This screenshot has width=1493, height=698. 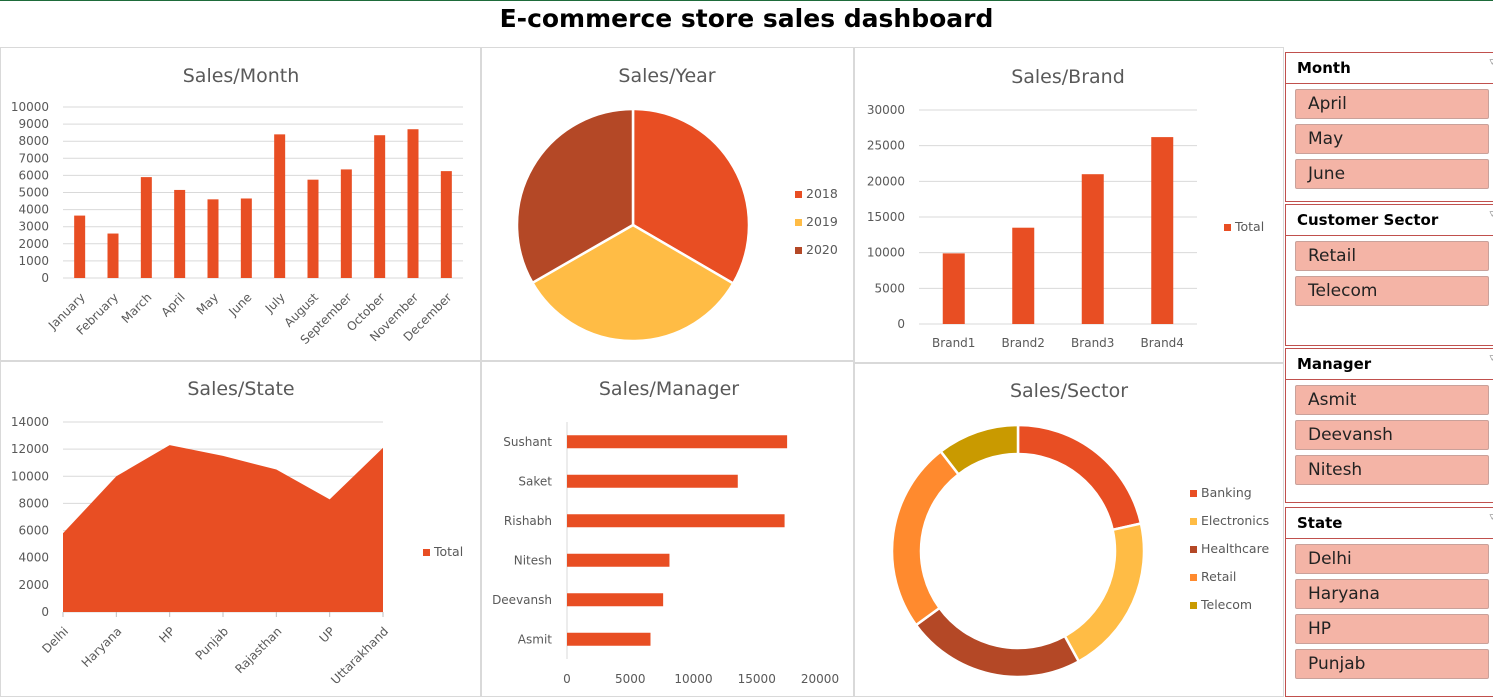 I want to click on y-tick-label: Deevansh, so click(x=522, y=600).